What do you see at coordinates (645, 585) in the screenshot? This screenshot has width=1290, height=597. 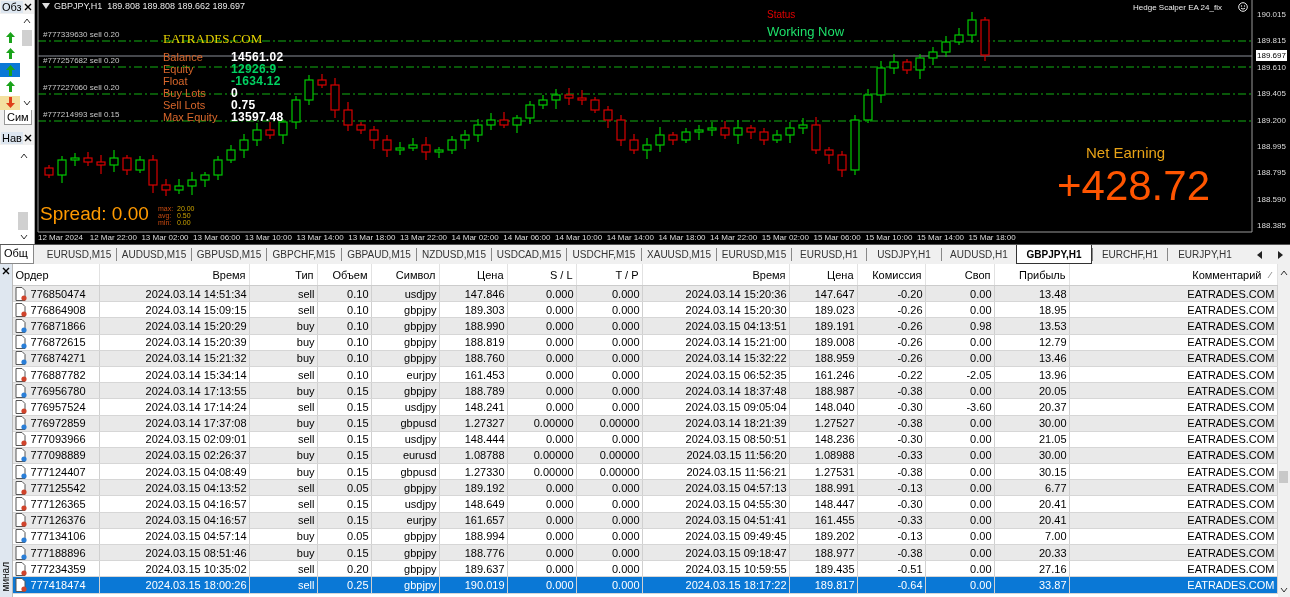 I see `table-row: 777418474 2024.03.15 18:00:26 sell 0.25 gbpjpy 190.019 0.000 0.000 2024.03.15 18:17:22 189.817 -0.64 0.00 33.87 EATRADES.COM` at bounding box center [645, 585].